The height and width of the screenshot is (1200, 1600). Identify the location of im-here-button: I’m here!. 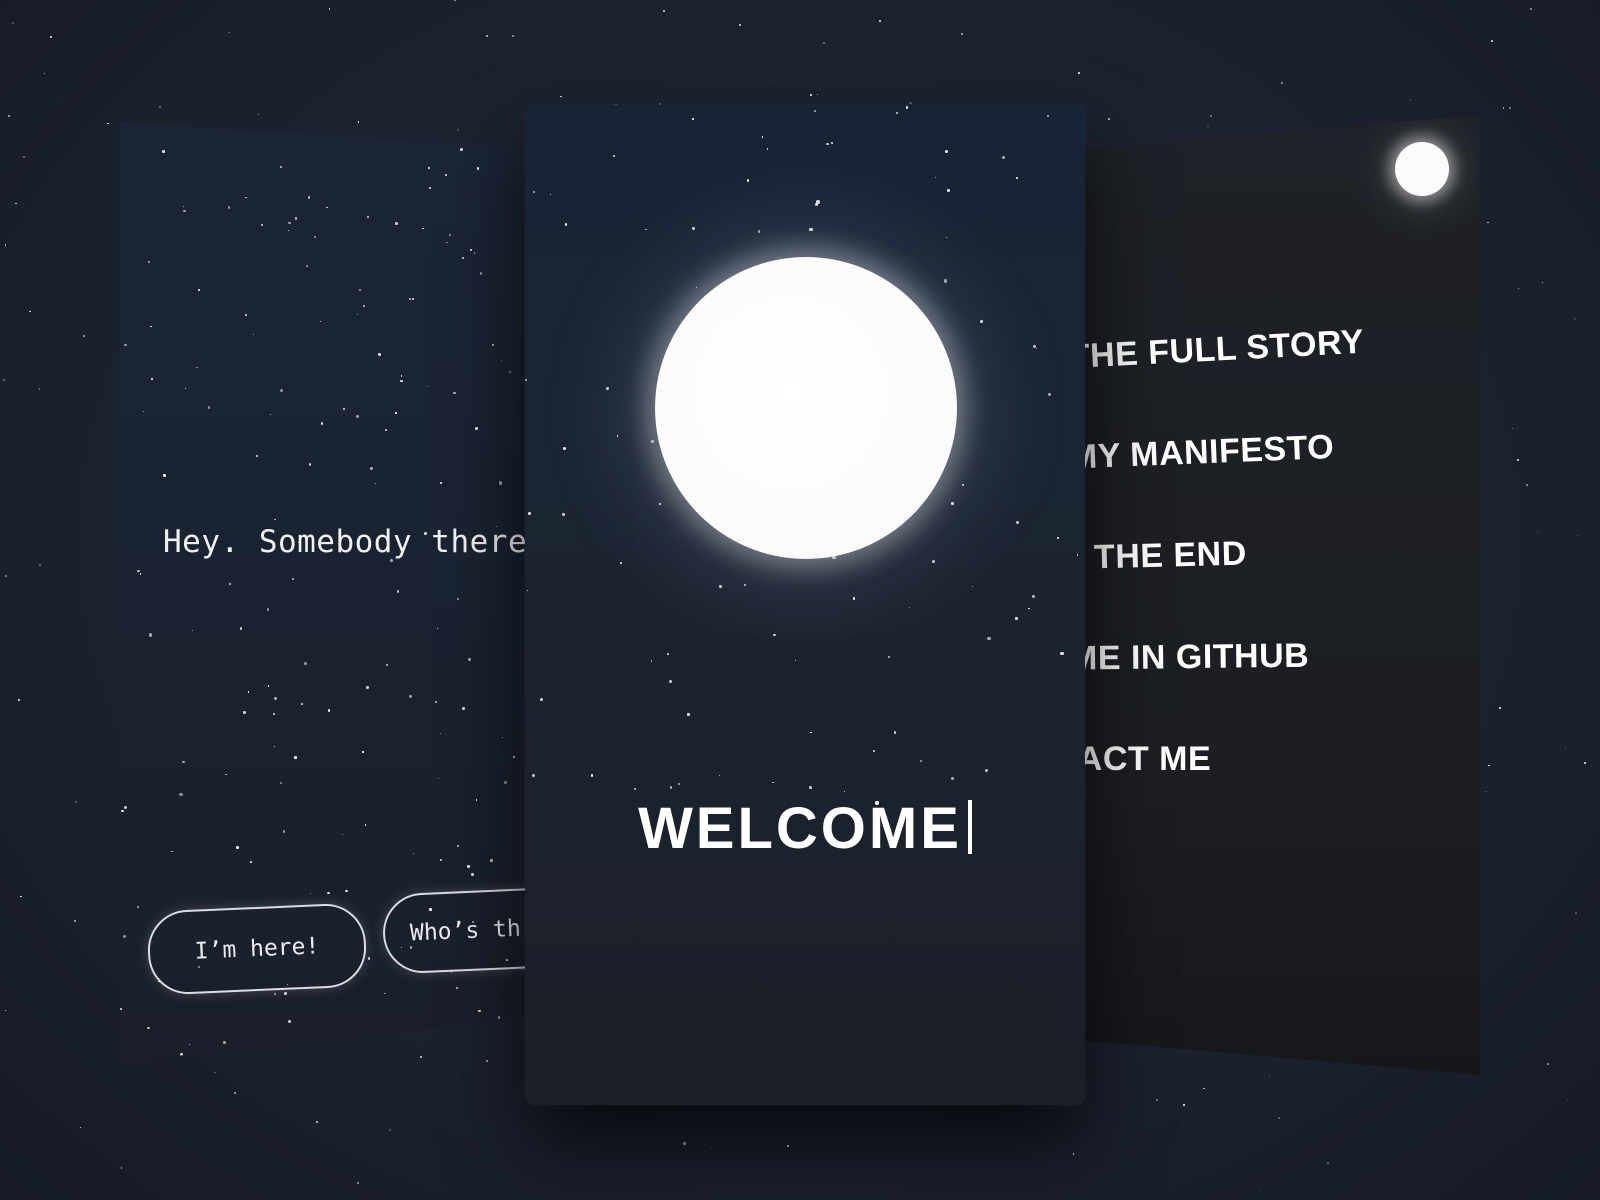
(257, 949).